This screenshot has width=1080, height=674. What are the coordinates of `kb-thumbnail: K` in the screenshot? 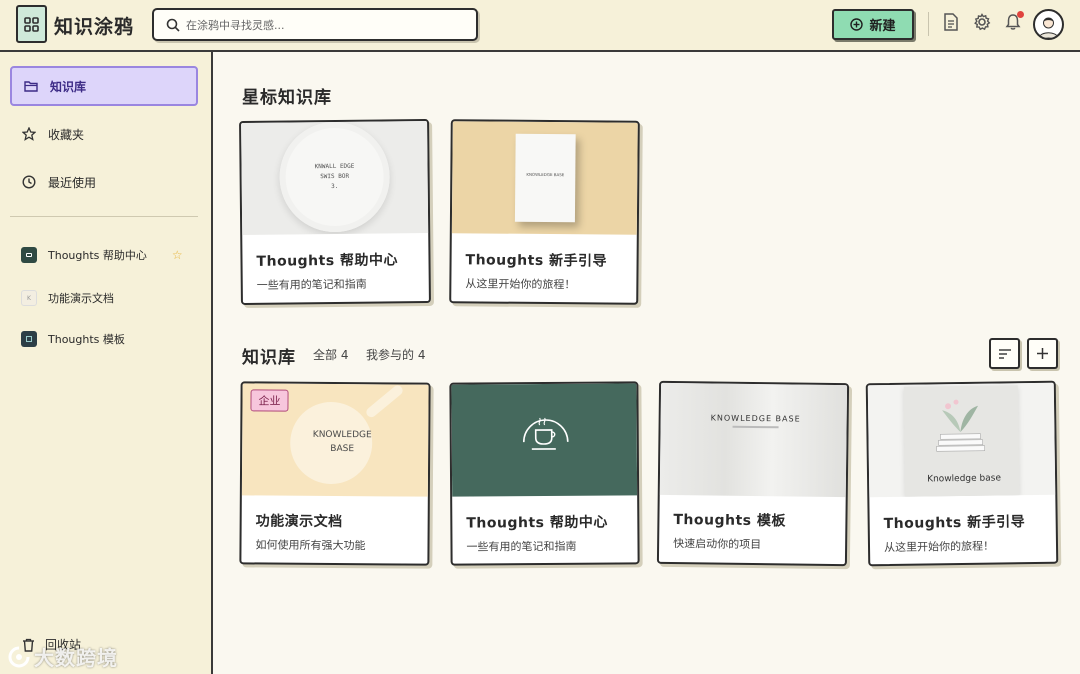 It's located at (29, 298).